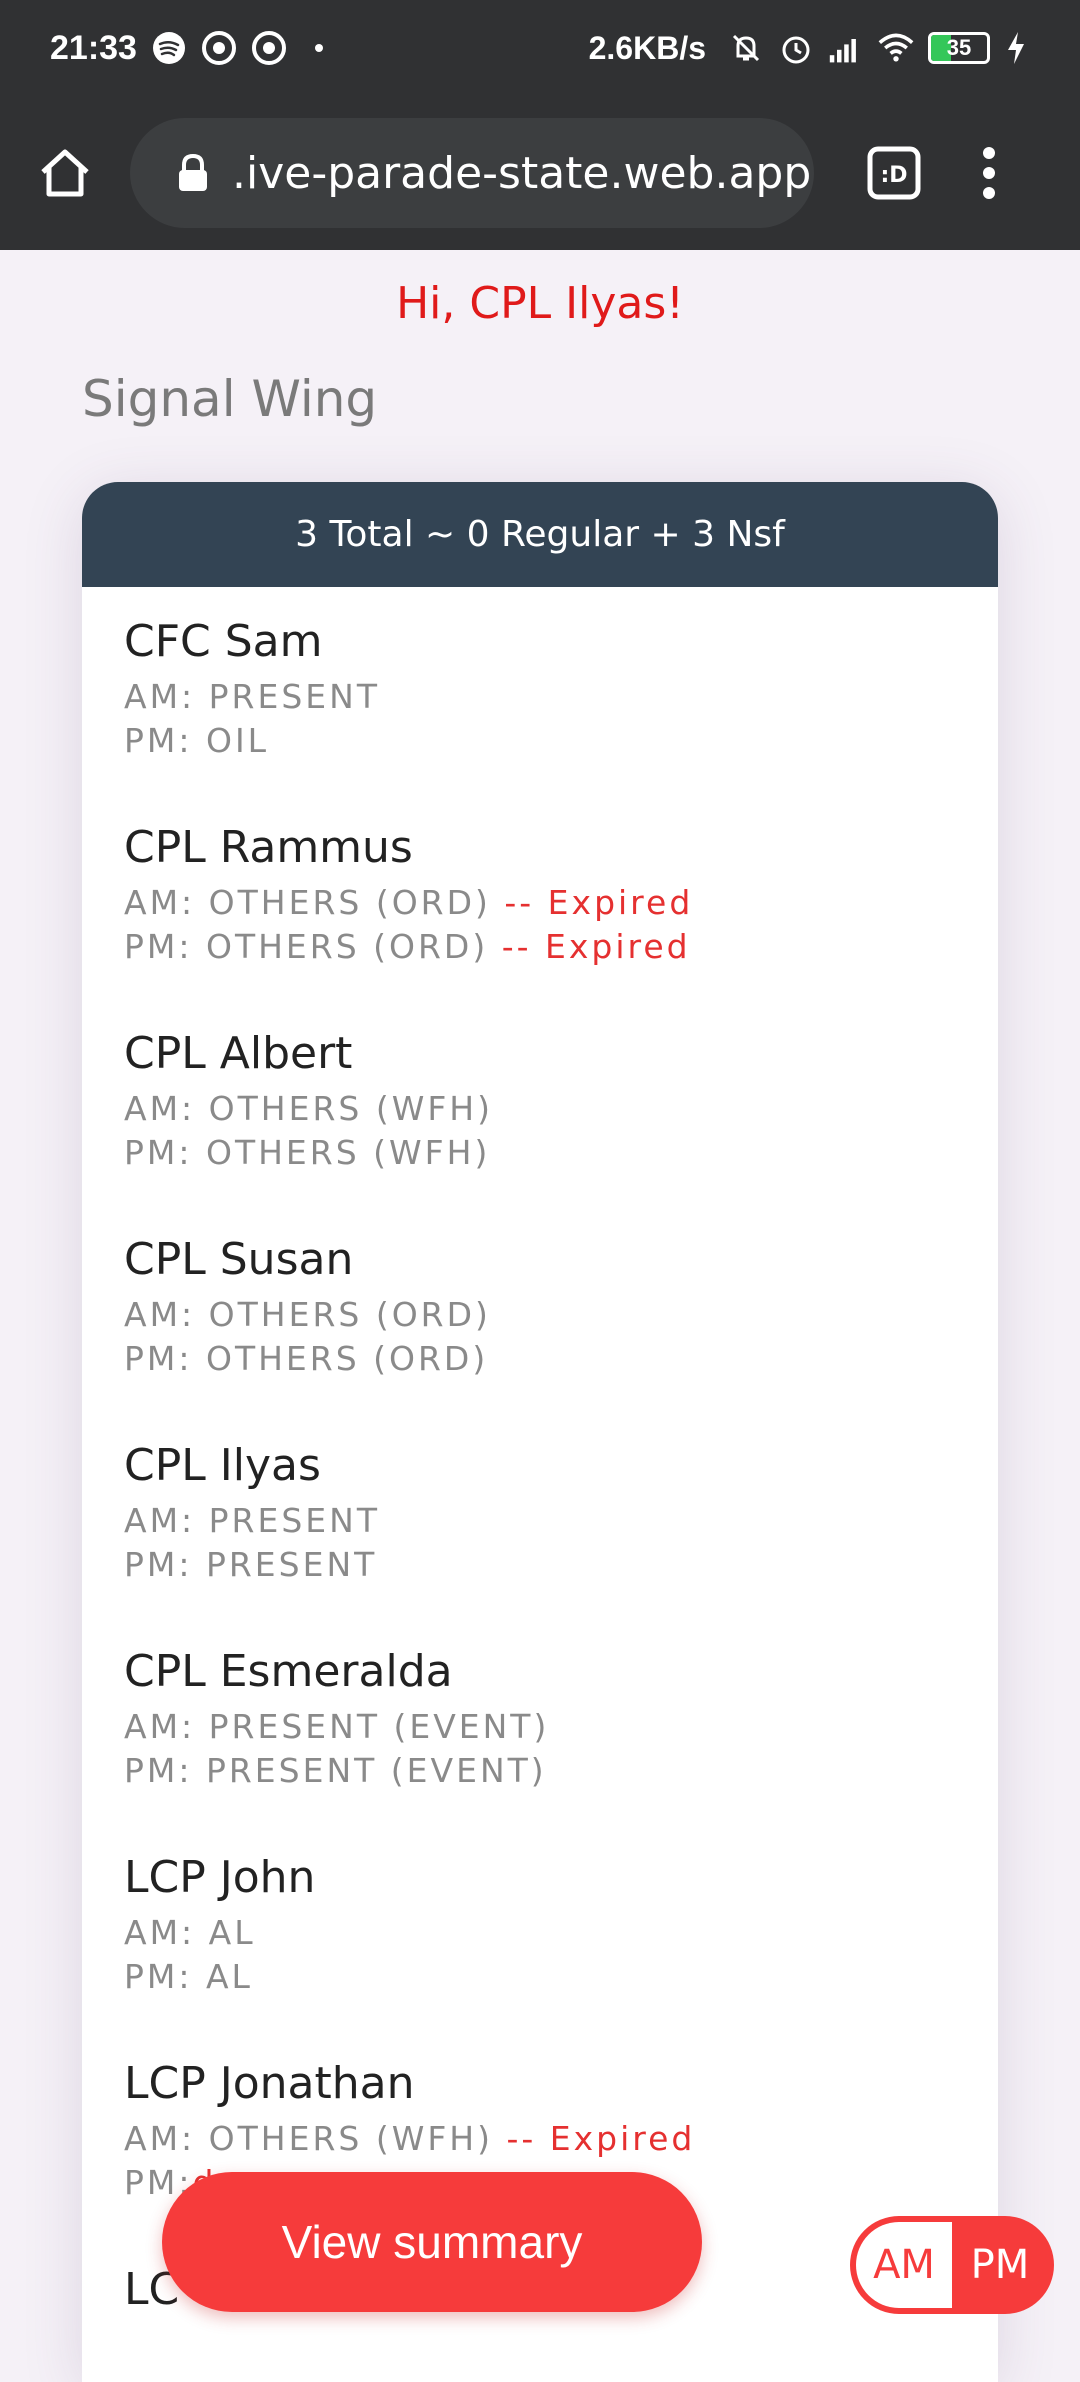  What do you see at coordinates (318, 48) in the screenshot?
I see `dot-icon` at bounding box center [318, 48].